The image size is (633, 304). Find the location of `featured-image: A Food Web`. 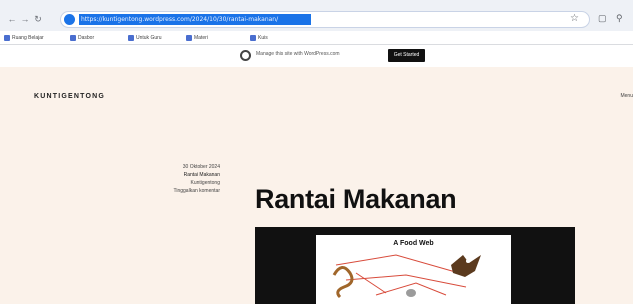

featured-image: A Food Web is located at coordinates (415, 265).